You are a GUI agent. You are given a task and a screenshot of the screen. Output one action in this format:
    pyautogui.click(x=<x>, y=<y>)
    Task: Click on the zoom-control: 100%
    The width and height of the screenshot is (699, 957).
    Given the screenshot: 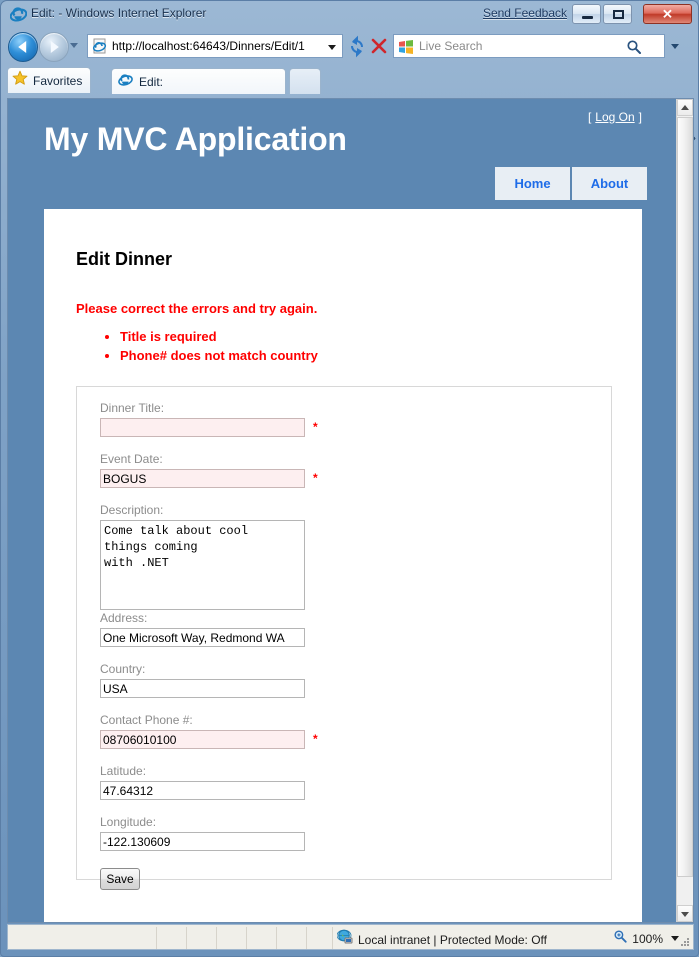 What is the action you would take?
    pyautogui.click(x=638, y=939)
    